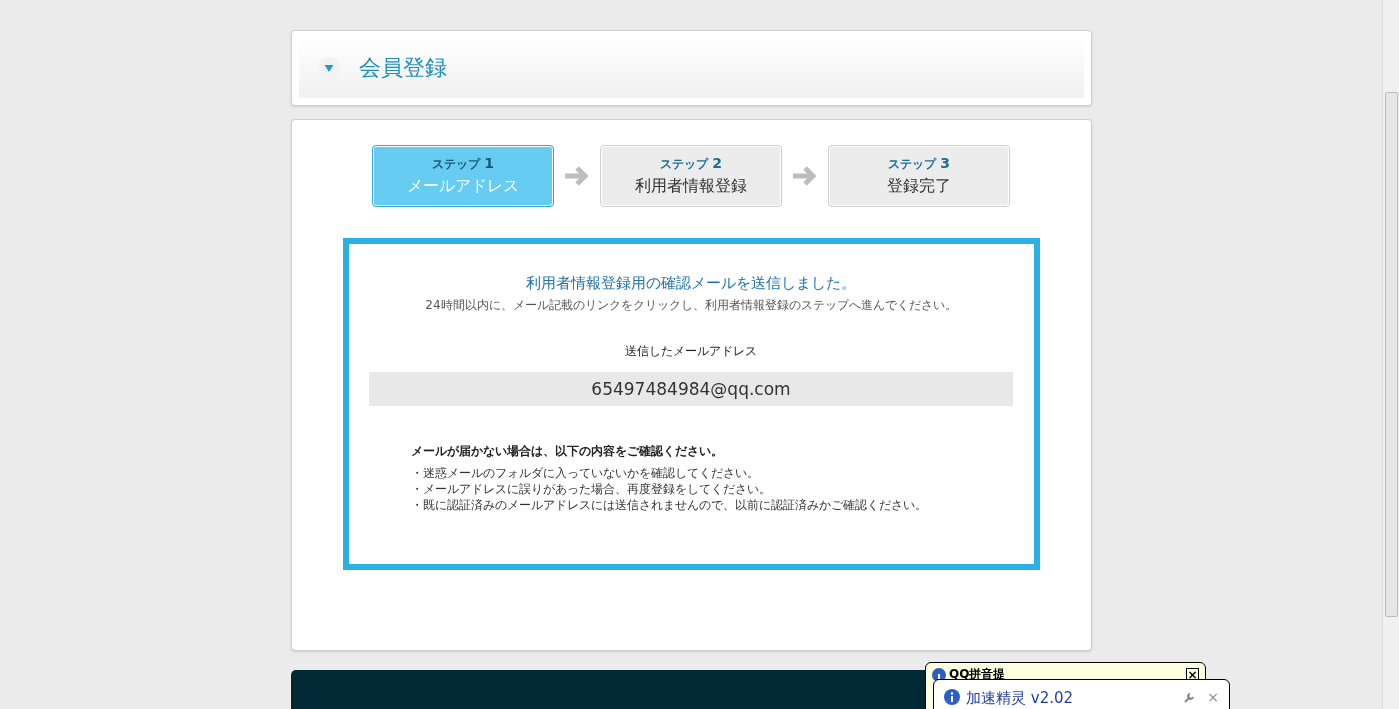  What do you see at coordinates (1190, 697) in the screenshot?
I see `wrench-icon` at bounding box center [1190, 697].